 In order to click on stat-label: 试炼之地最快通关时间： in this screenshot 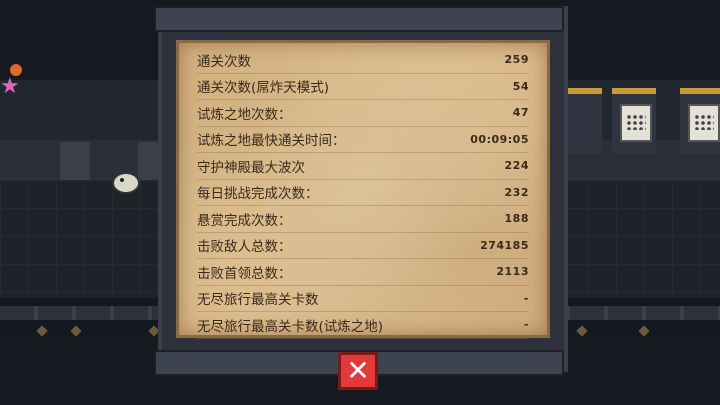, I will do `click(271, 141)`.